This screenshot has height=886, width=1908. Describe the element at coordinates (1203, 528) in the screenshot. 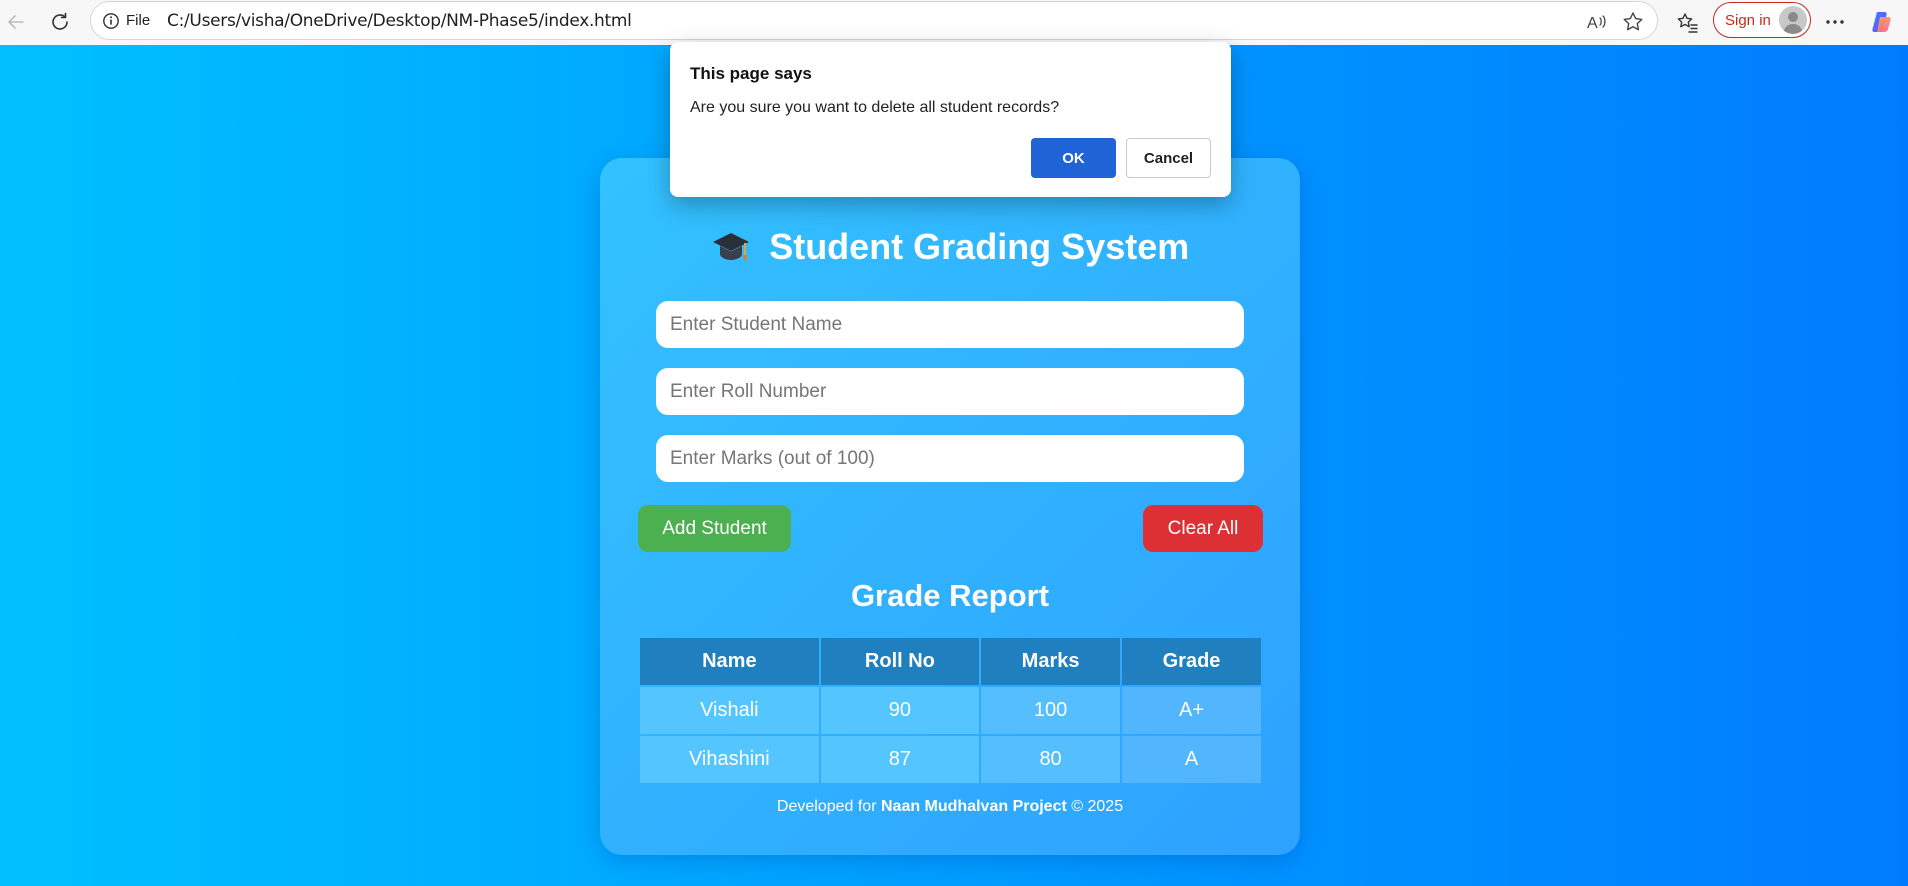

I see `clear-all-button: Clear All` at that location.